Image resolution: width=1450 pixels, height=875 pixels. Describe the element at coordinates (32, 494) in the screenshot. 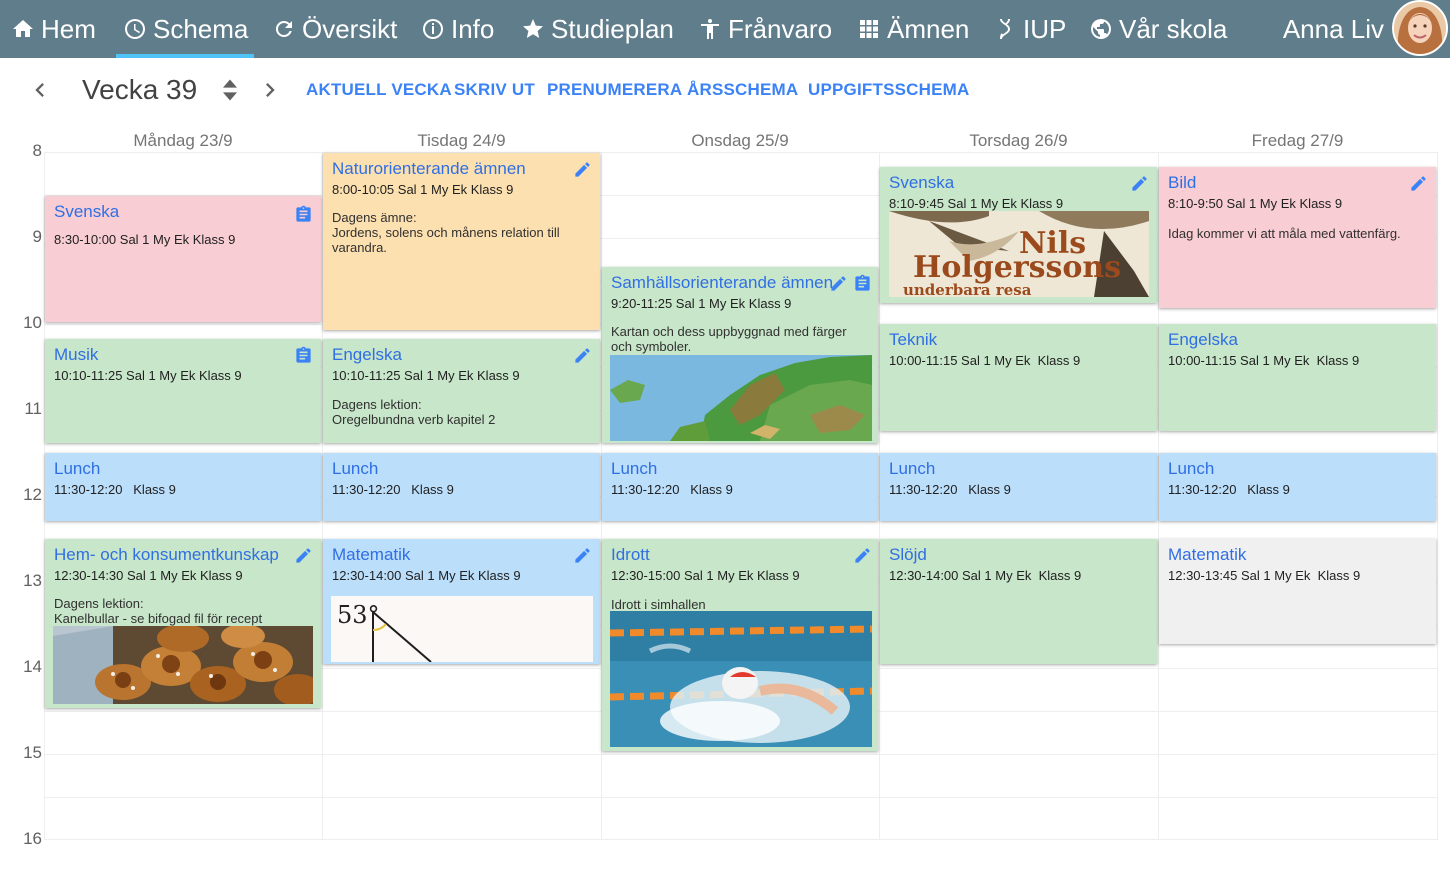

I see `hour-label: 12` at that location.